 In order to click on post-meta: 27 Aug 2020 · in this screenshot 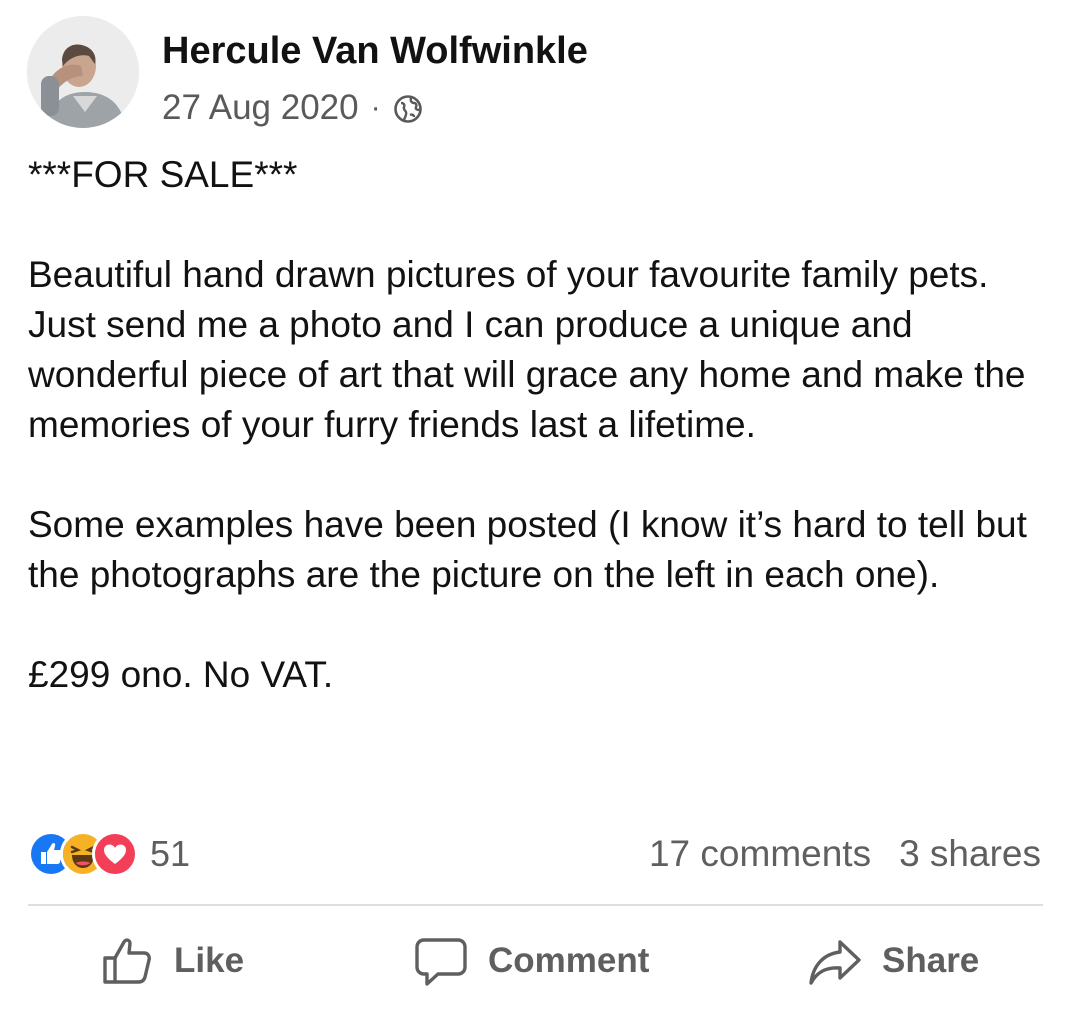, I will do `click(292, 108)`.